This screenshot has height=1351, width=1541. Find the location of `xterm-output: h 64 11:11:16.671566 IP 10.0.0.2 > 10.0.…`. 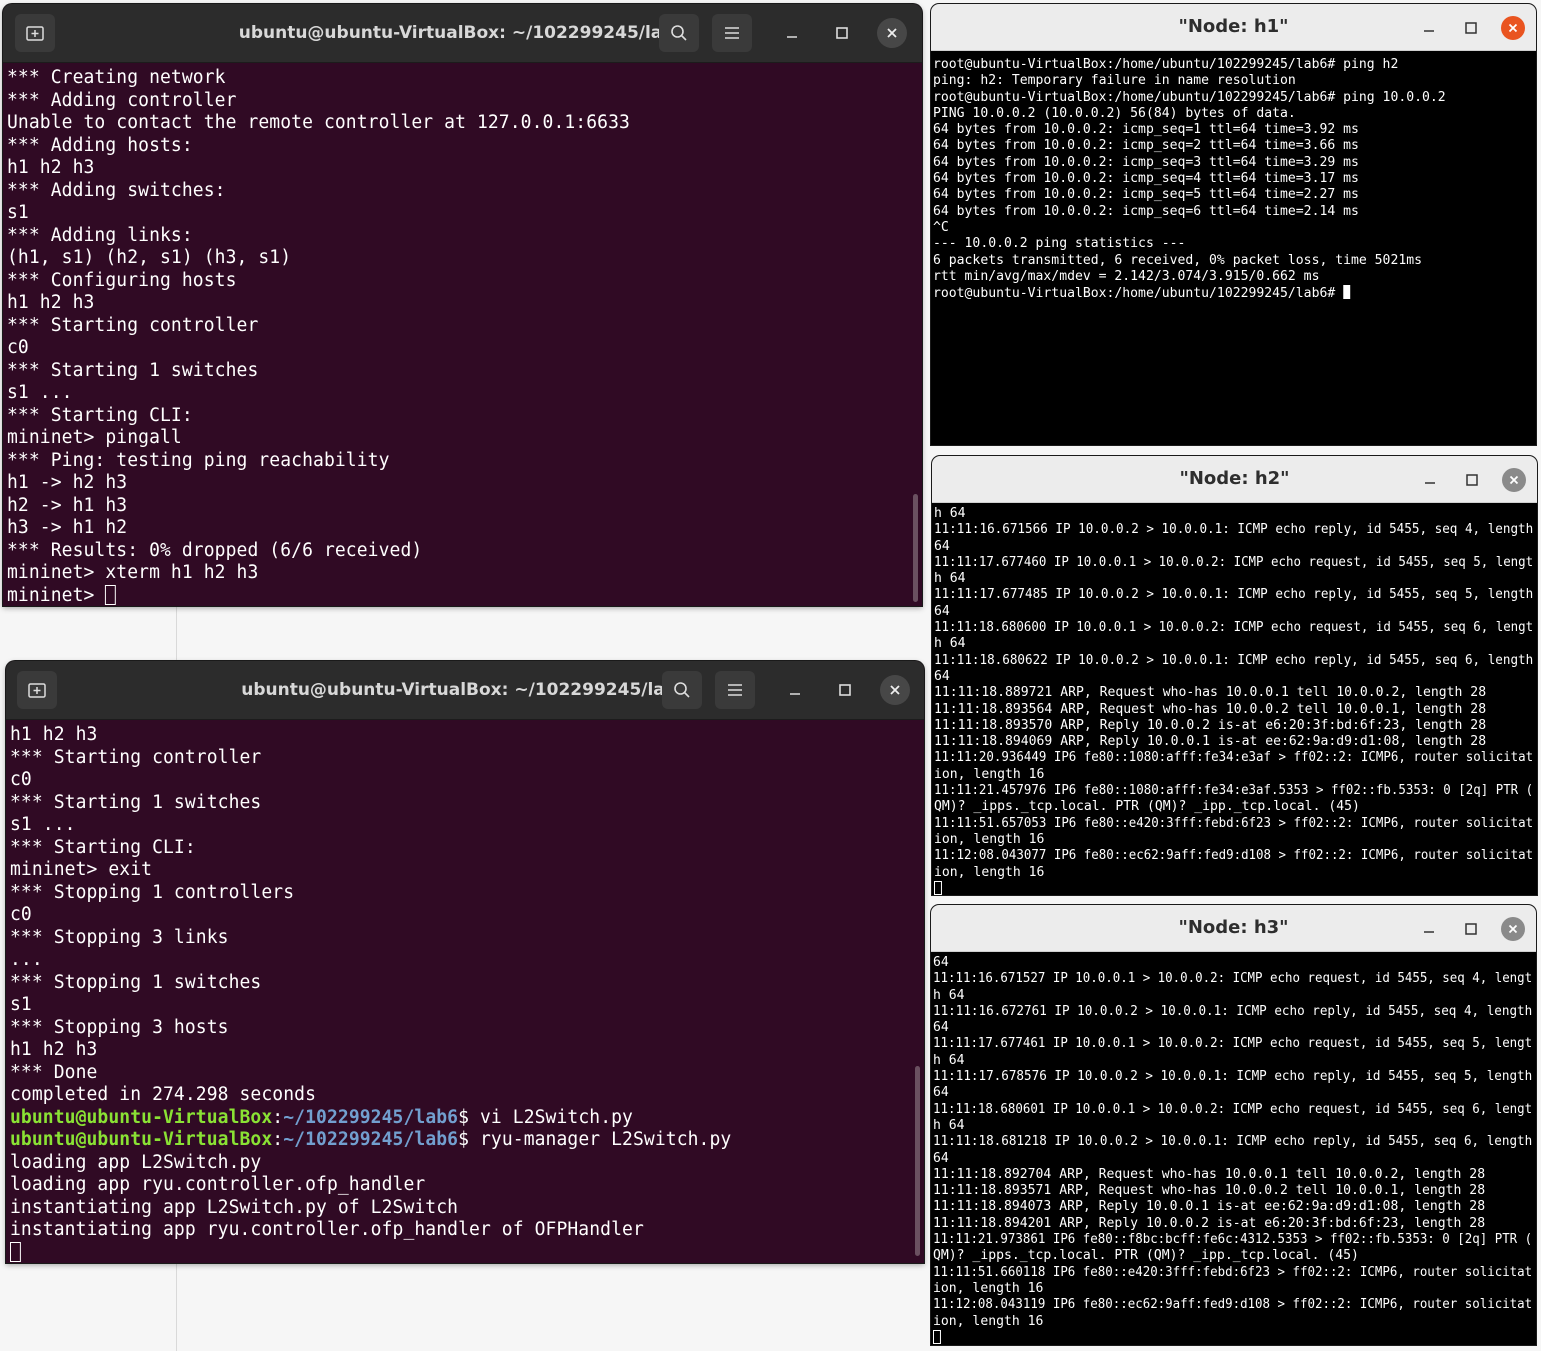

xterm-output: h 64 11:11:16.671566 IP 10.0.0.2 > 10.0.… is located at coordinates (1235, 699).